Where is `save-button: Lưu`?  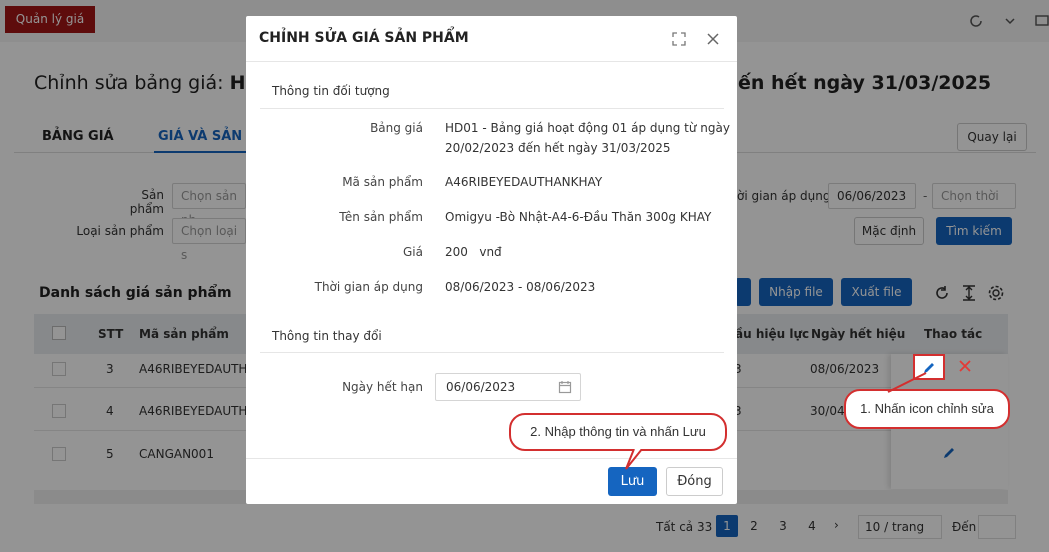
save-button: Lưu is located at coordinates (632, 481).